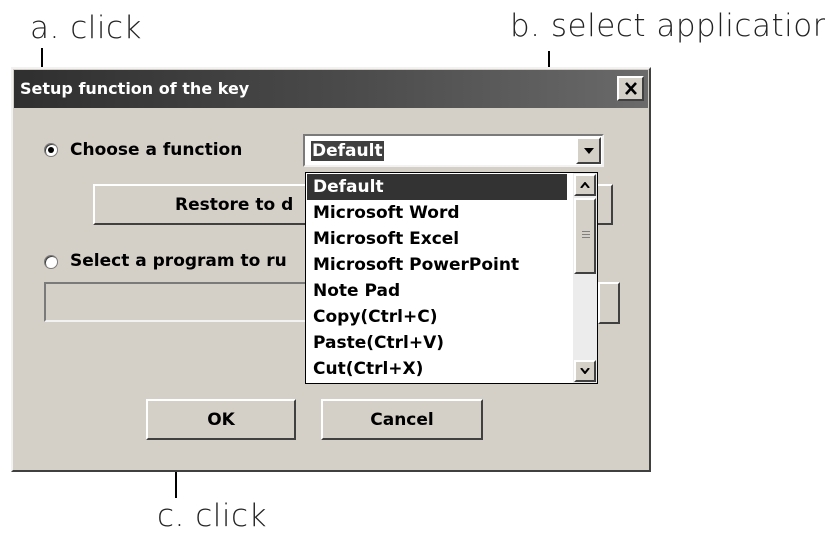 This screenshot has width=825, height=537. I want to click on restore-button-label: Restore to d, so click(234, 205).